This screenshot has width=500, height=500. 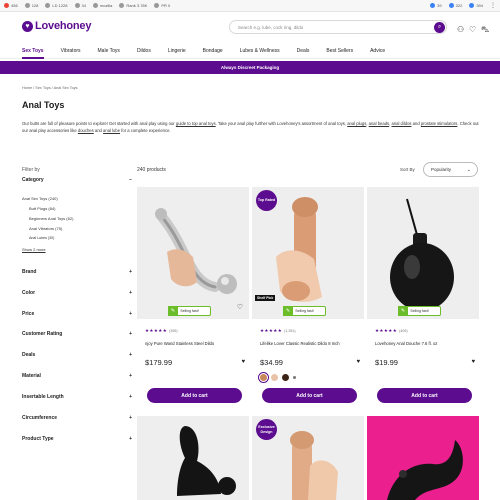 I want to click on seo-item: PR 0, so click(x=162, y=5).